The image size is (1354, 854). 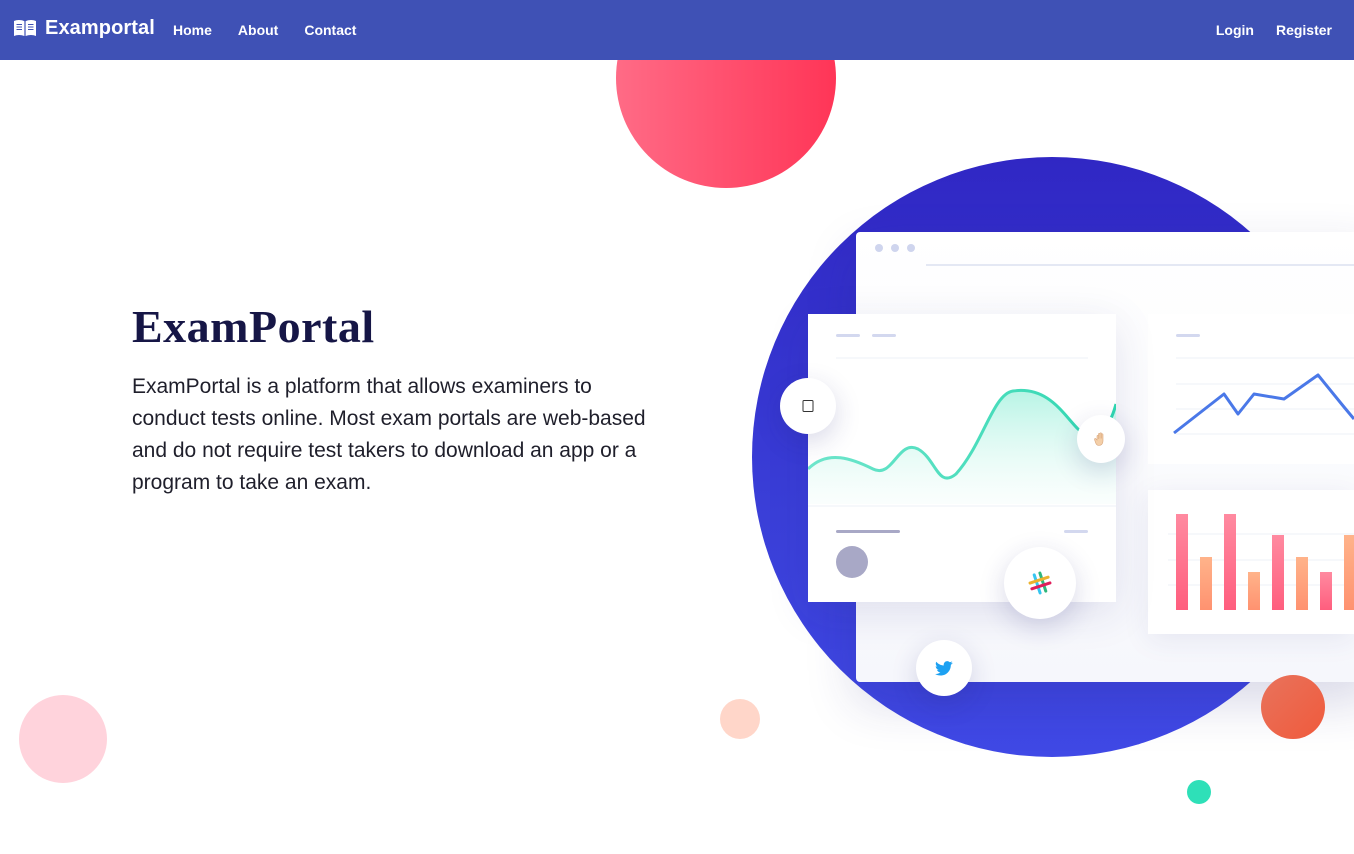 I want to click on line-chart-card, so click(x=1251, y=389).